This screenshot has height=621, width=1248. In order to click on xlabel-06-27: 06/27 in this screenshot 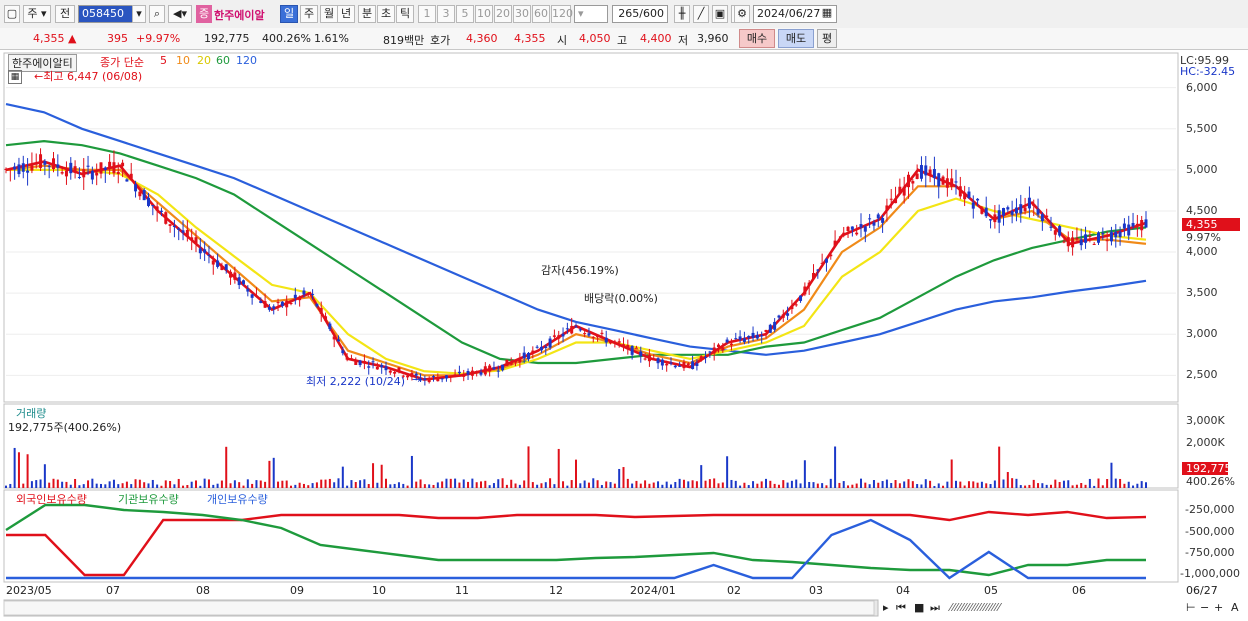, I will do `click(1202, 590)`.